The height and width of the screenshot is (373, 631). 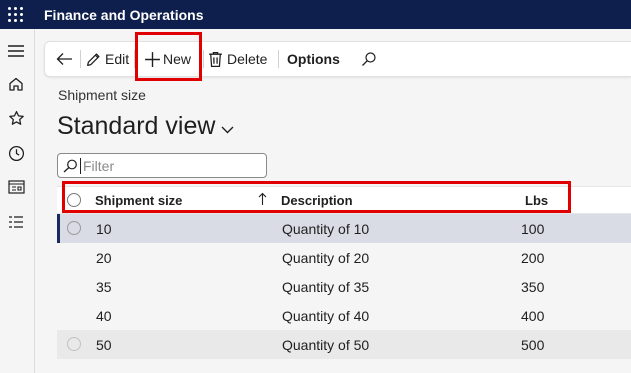 I want to click on text-caret, so click(x=80, y=165).